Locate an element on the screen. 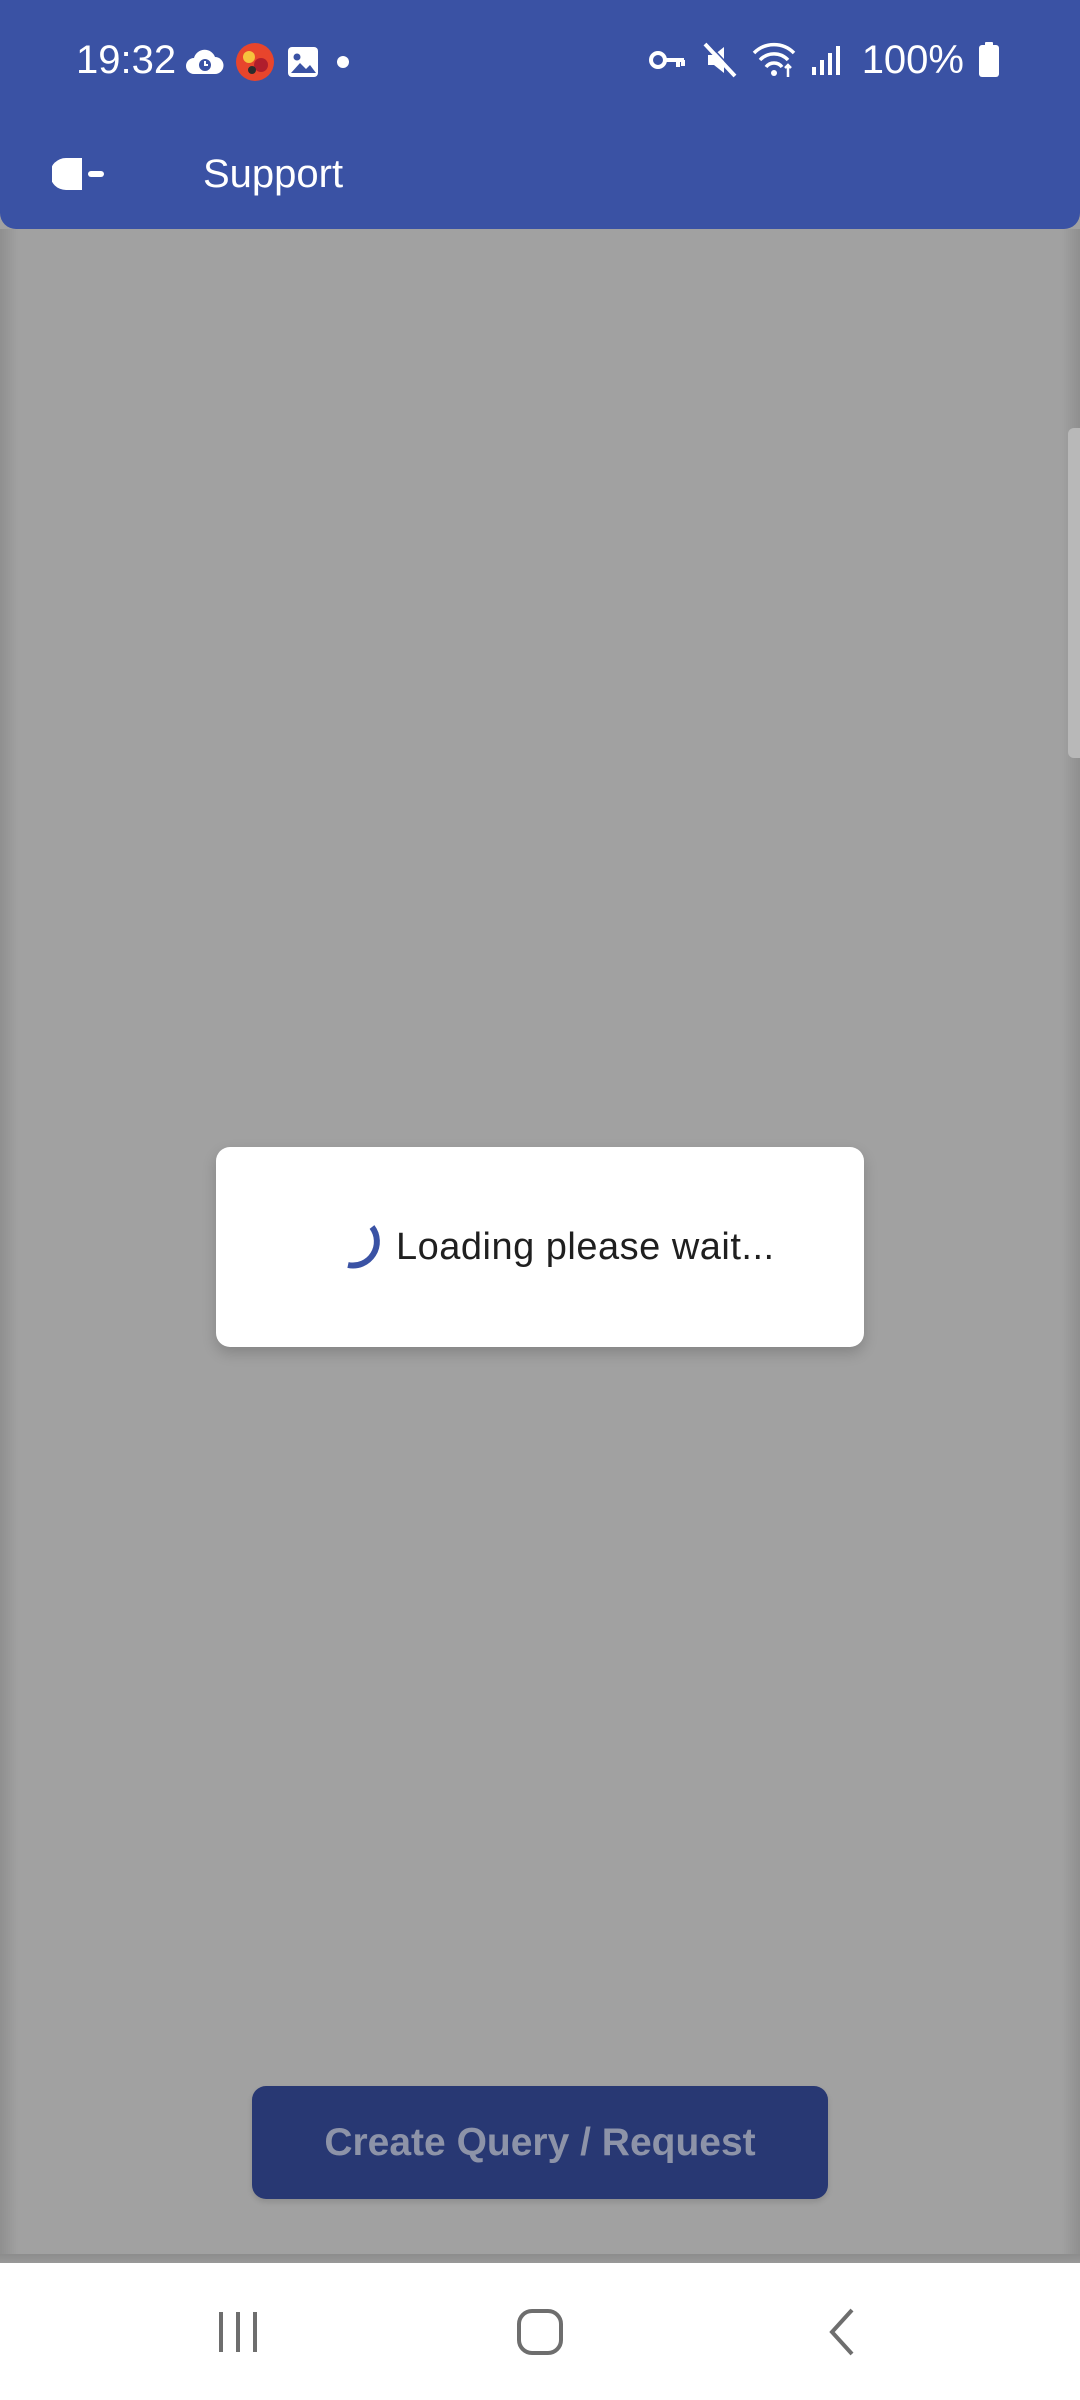 The width and height of the screenshot is (1080, 2400). signal-icon is located at coordinates (827, 60).